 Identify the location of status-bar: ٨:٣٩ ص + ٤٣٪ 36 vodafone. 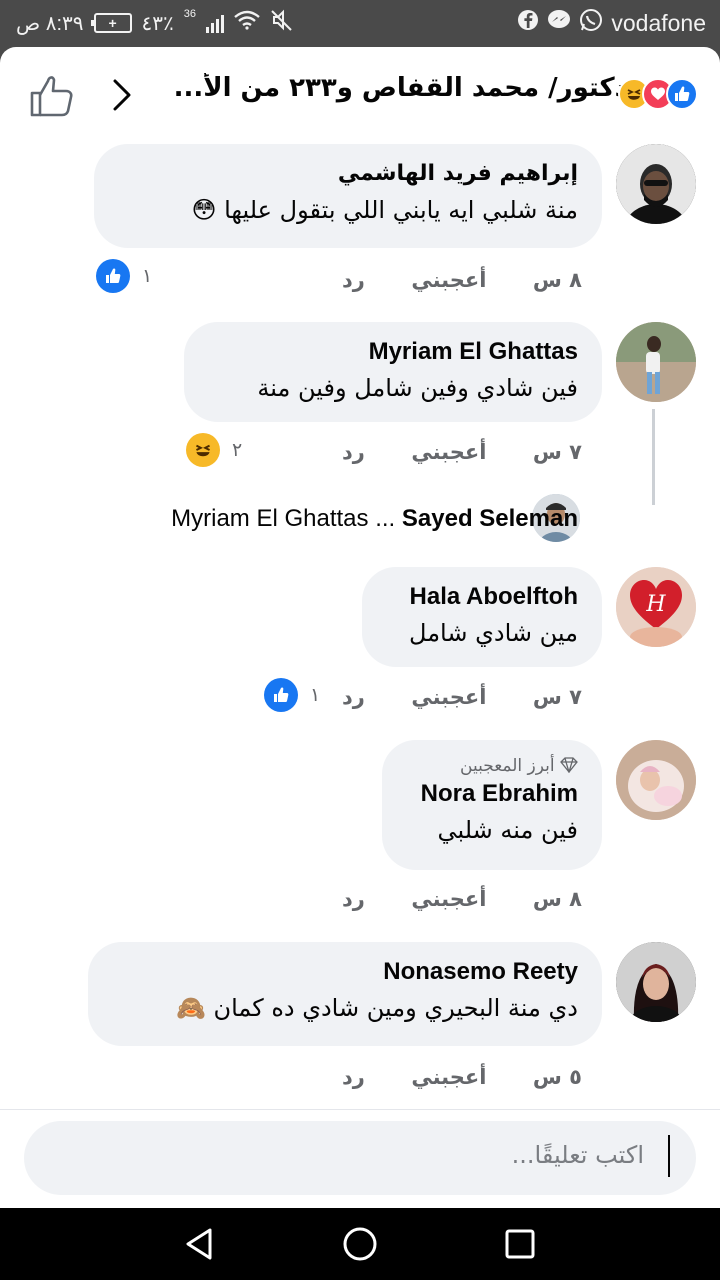
(360, 24).